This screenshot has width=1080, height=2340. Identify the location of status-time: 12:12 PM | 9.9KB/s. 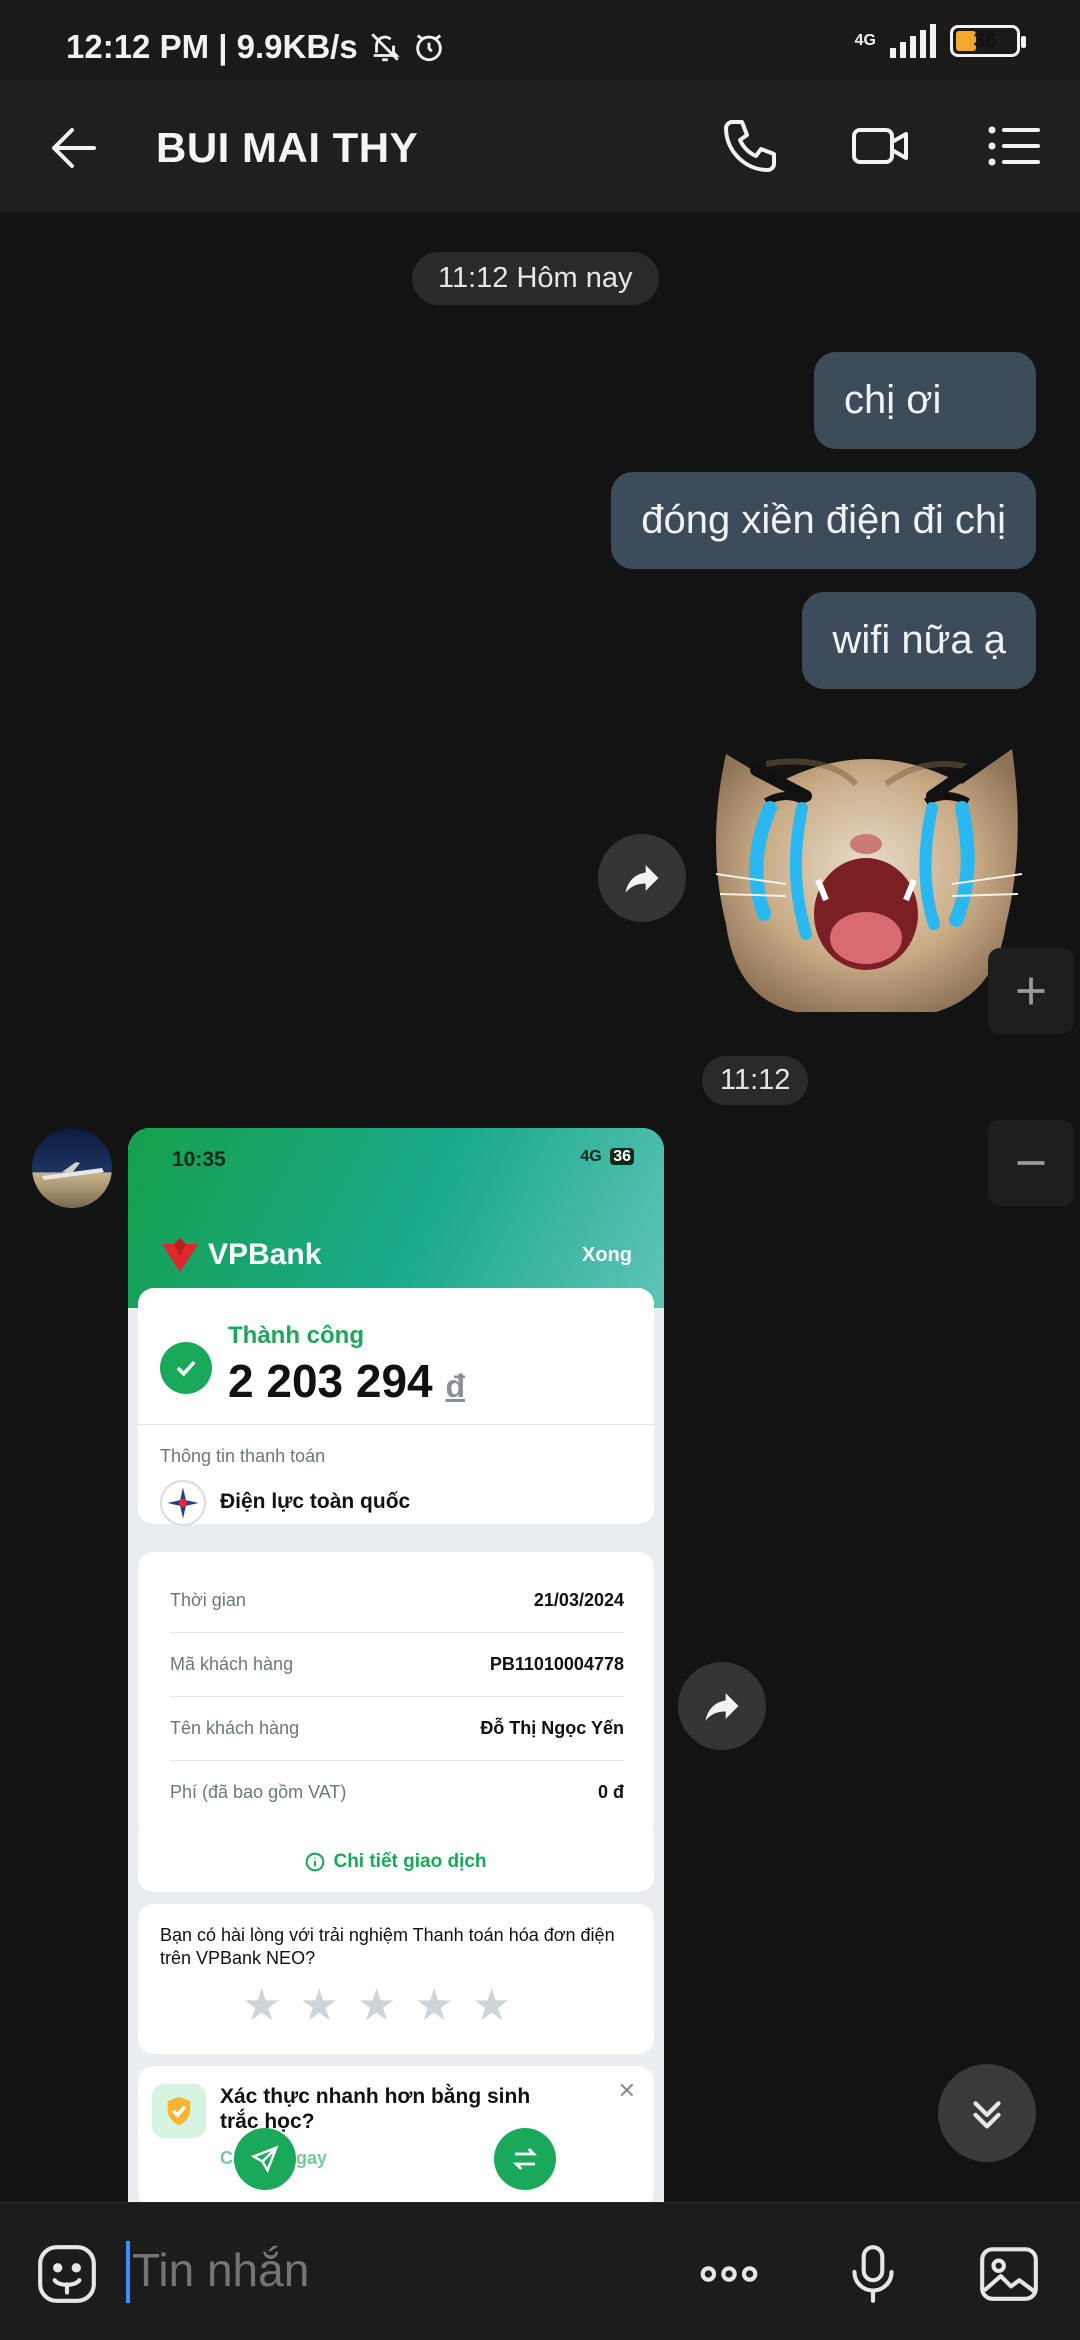
(212, 46).